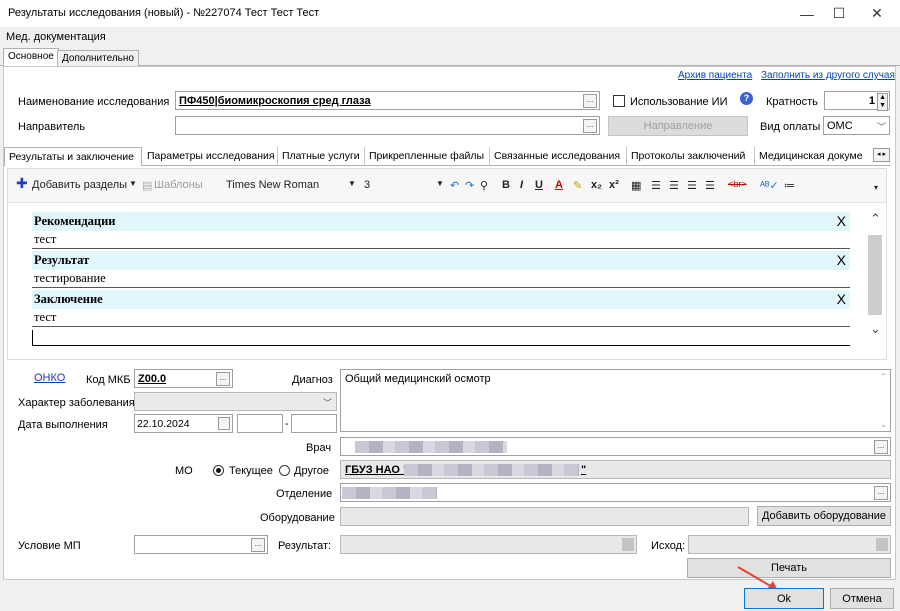 The image size is (900, 611). I want to click on result-lookup-button, so click(628, 544).